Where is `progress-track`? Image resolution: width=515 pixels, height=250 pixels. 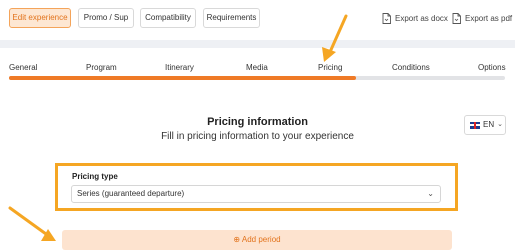 progress-track is located at coordinates (257, 78).